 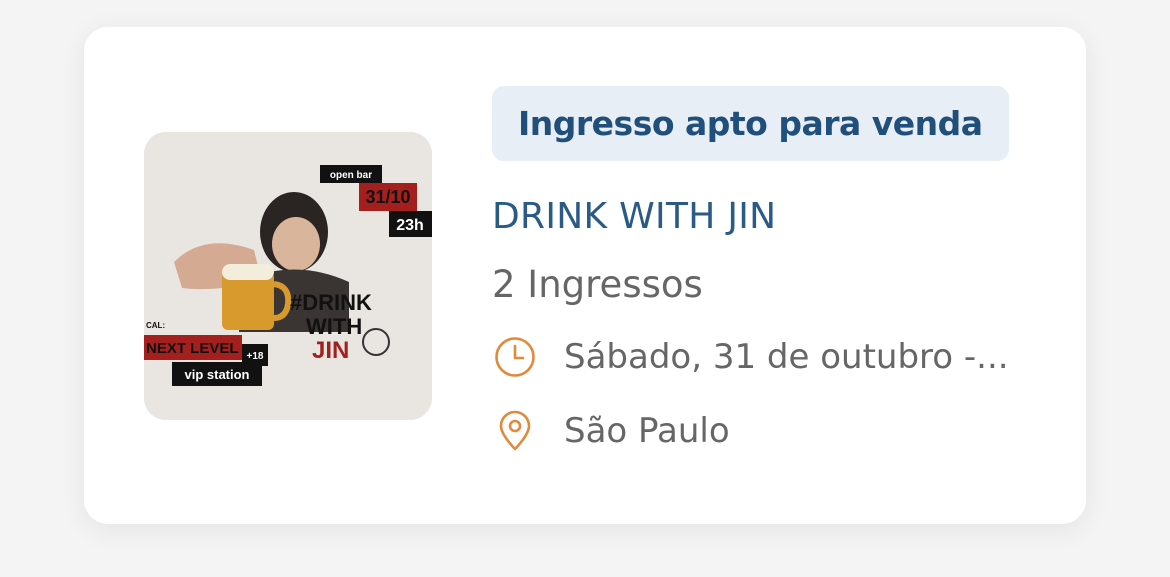 I want to click on poster-venue-prefix: CAL:, so click(x=155, y=325).